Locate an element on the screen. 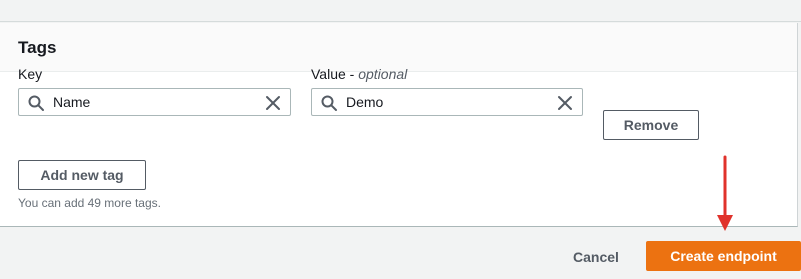  panel-title: Tags is located at coordinates (37, 47).